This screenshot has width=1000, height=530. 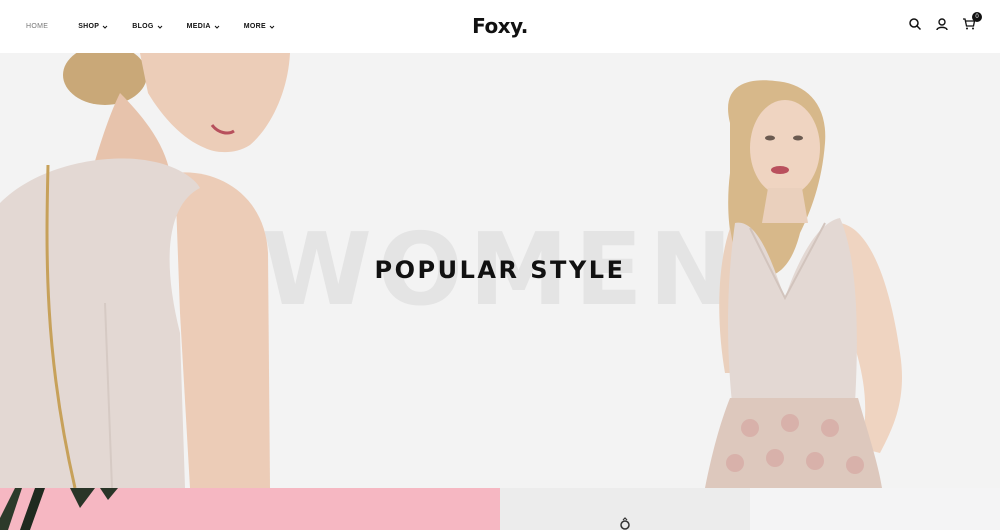 I want to click on nav-home-label: HOME, so click(x=37, y=26).